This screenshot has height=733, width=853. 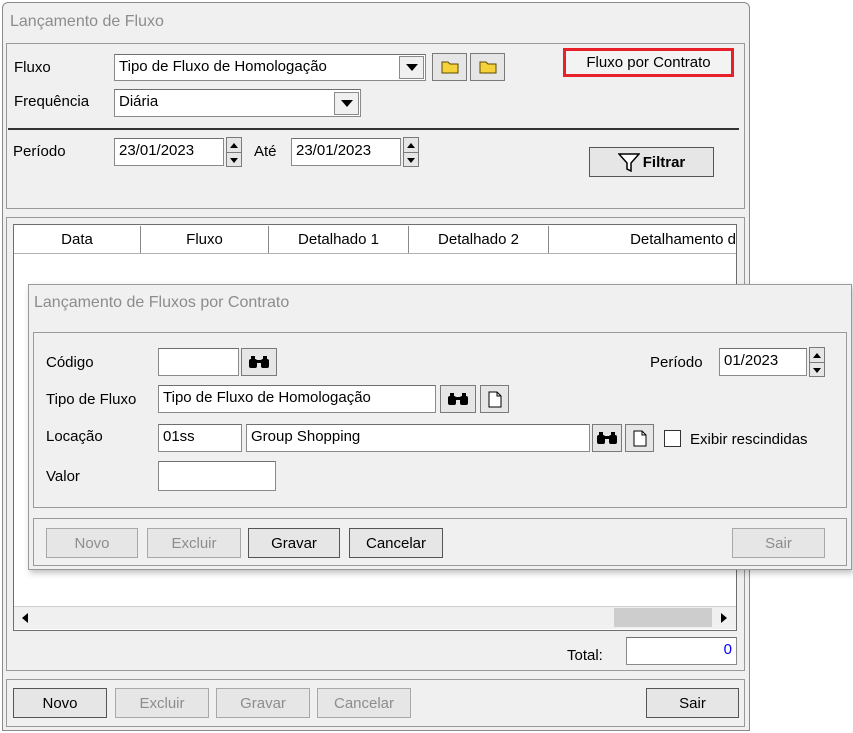 I want to click on periodo-end-value: 23/01/2023, so click(x=334, y=150).